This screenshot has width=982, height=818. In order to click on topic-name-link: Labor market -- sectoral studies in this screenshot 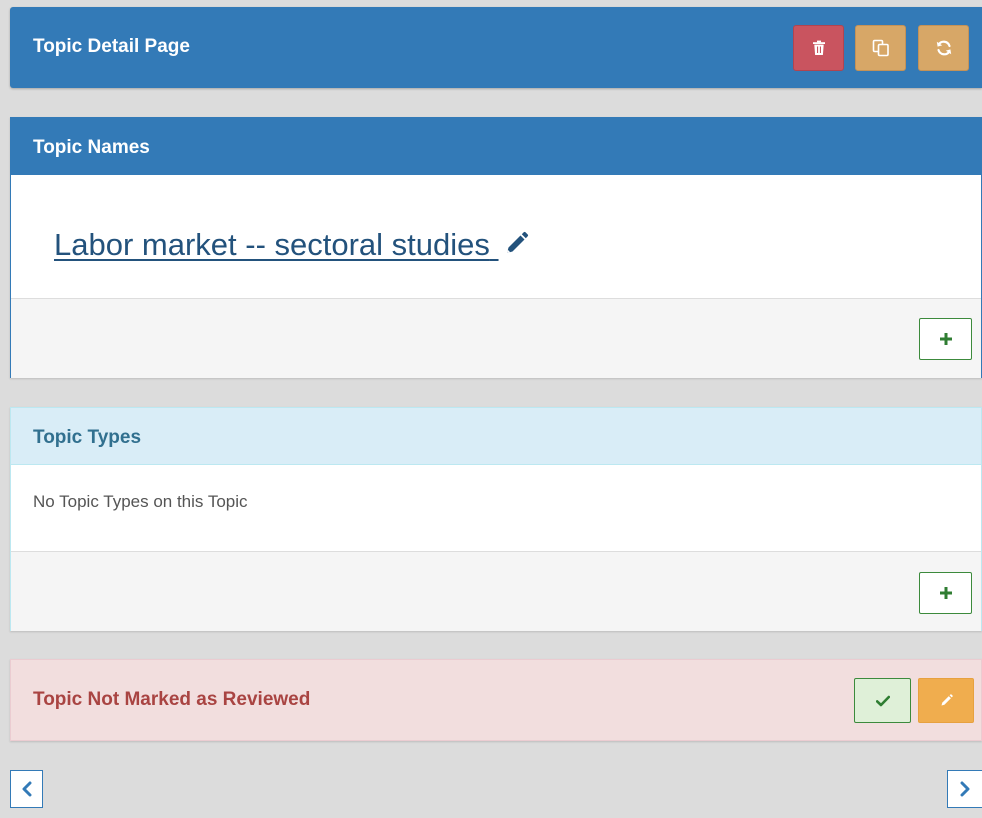, I will do `click(291, 245)`.